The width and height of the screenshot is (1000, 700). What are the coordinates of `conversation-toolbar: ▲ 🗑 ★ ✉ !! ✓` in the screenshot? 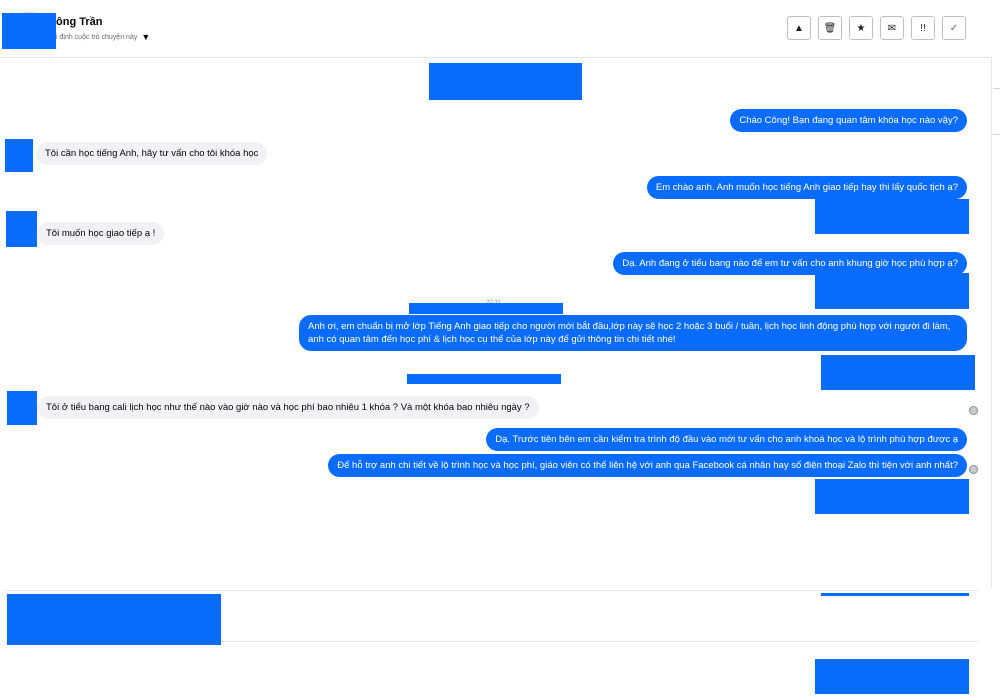 It's located at (876, 28).